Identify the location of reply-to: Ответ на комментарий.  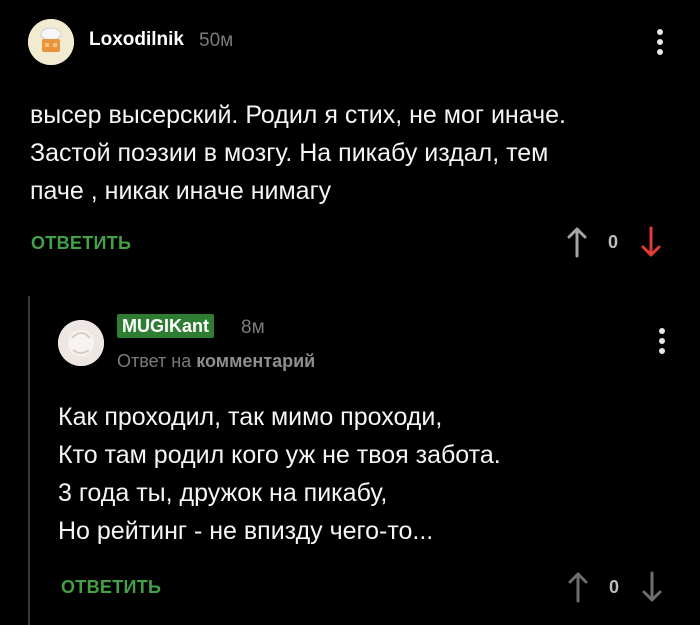
(216, 361).